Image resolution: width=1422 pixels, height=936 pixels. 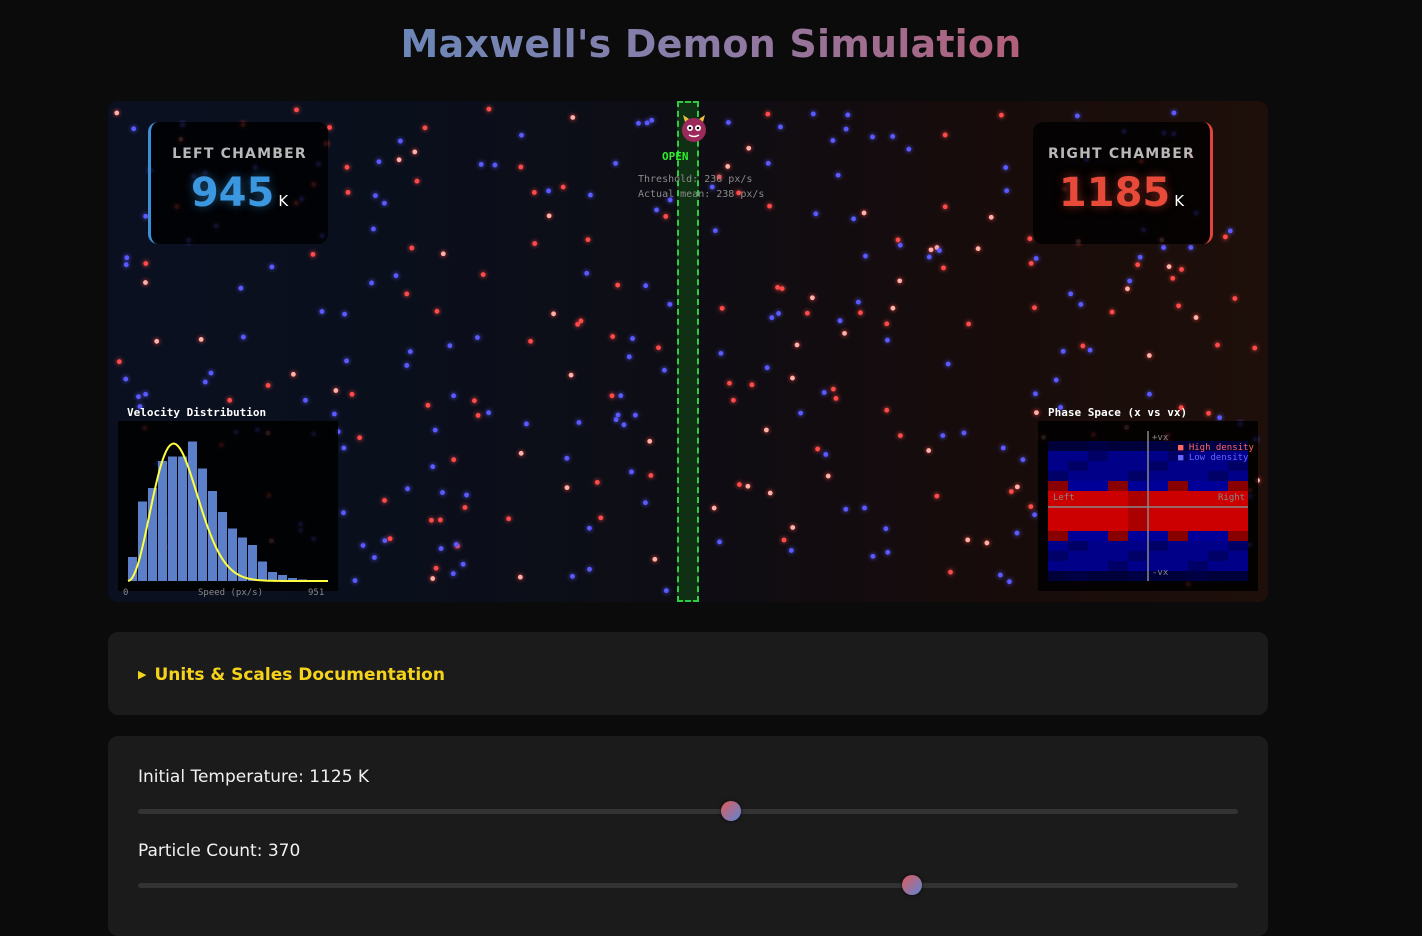 I want to click on phase-right-label: Right, so click(x=1232, y=498).